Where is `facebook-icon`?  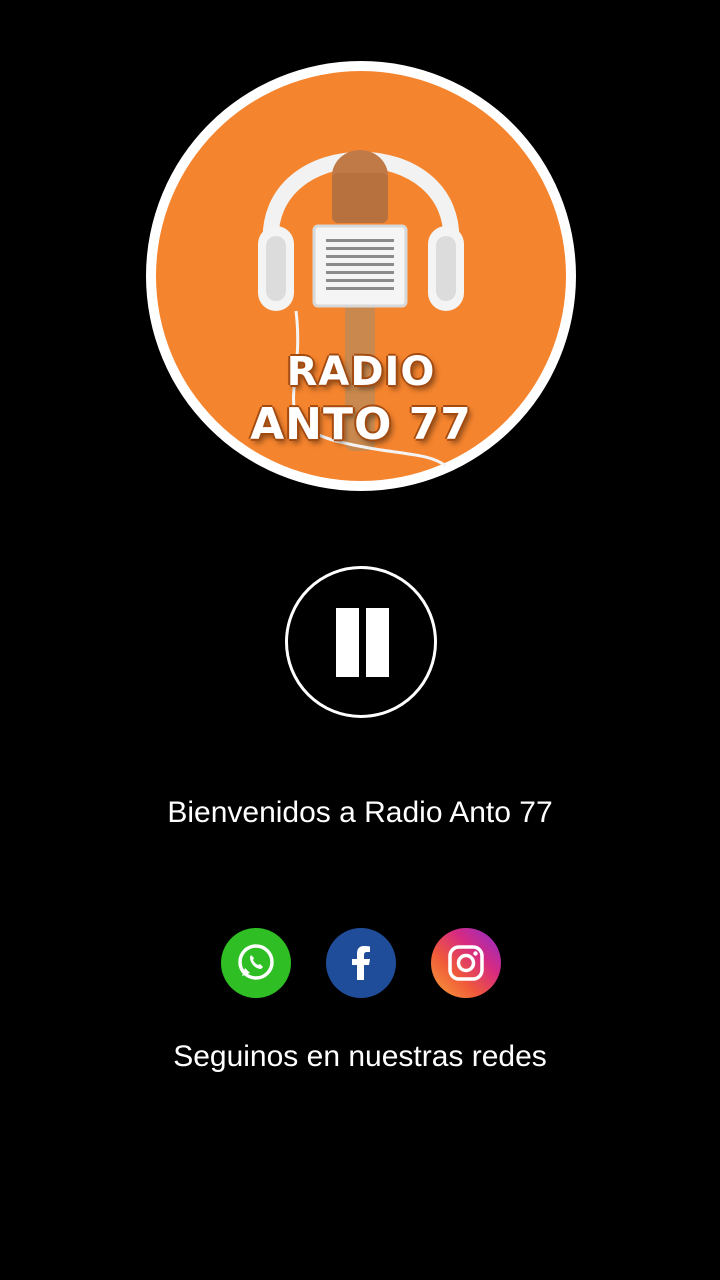
facebook-icon is located at coordinates (361, 963).